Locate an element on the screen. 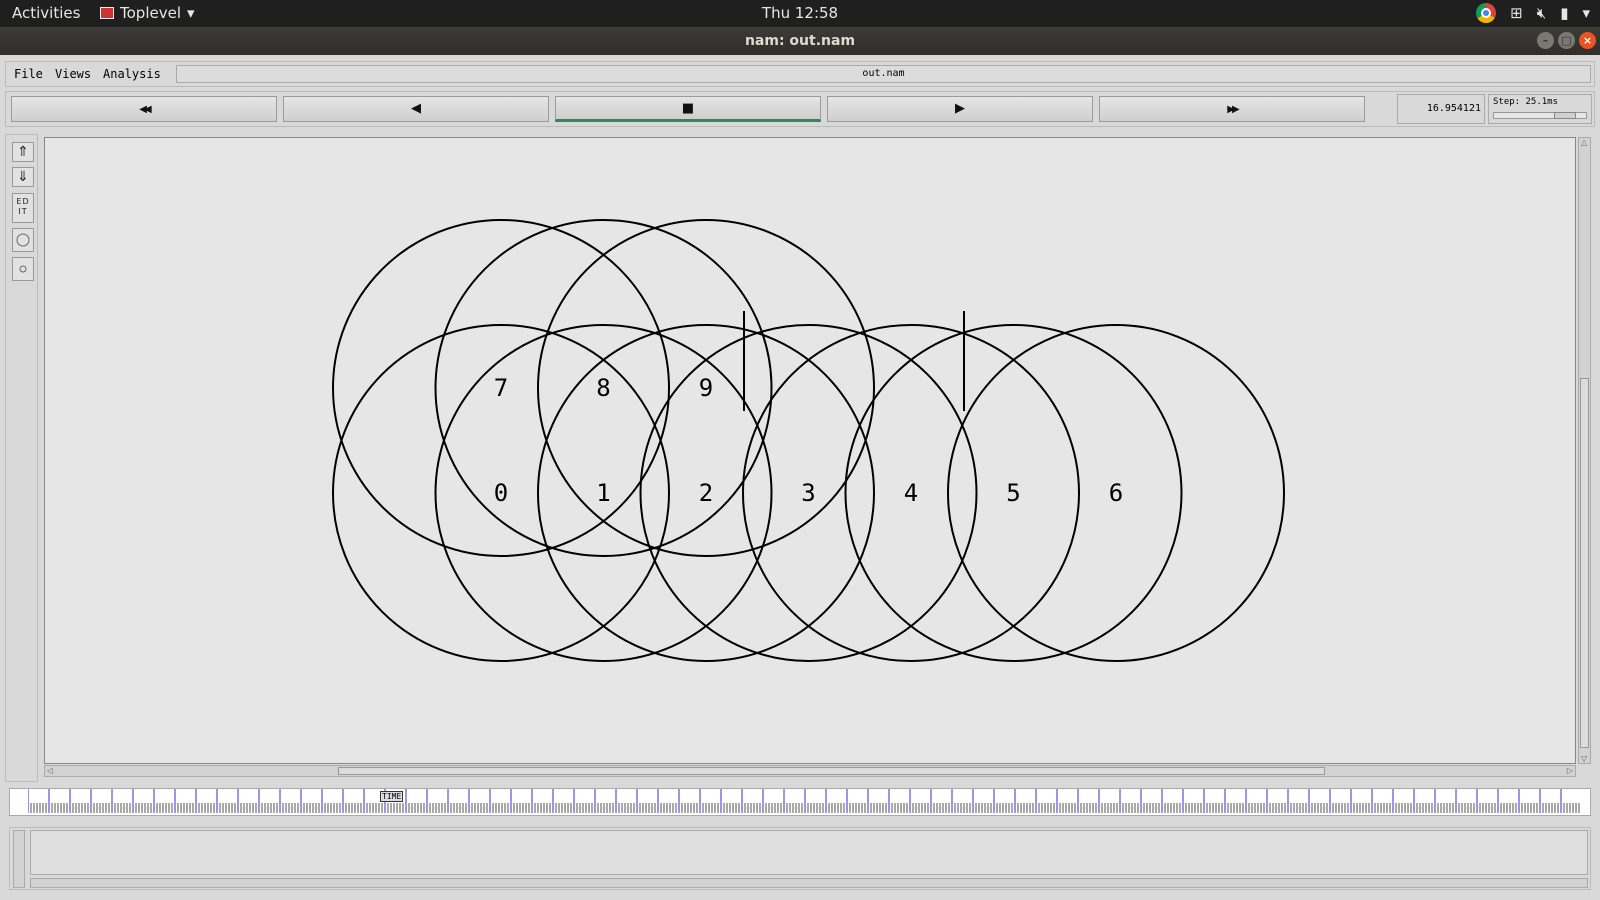  node-label: 3 is located at coordinates (808, 493).